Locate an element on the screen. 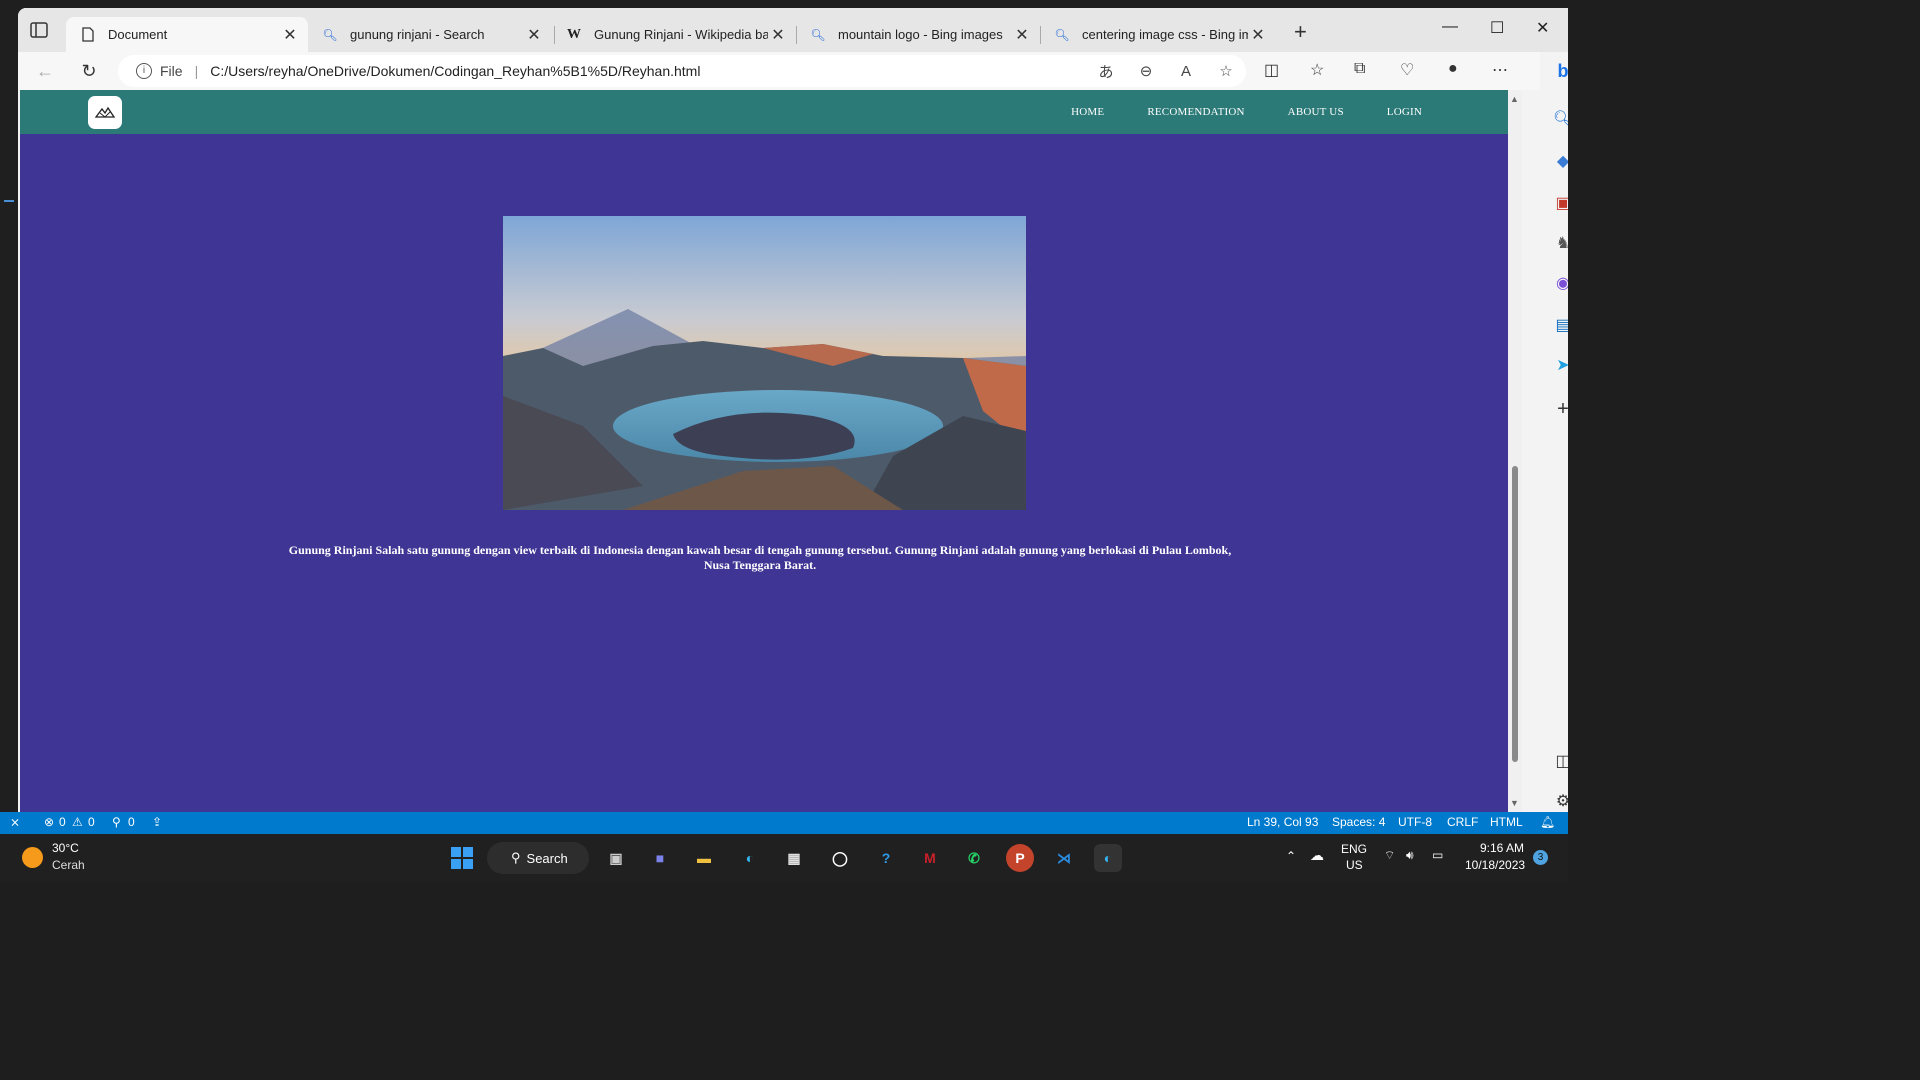  notification-badge: 3 is located at coordinates (1540, 857).